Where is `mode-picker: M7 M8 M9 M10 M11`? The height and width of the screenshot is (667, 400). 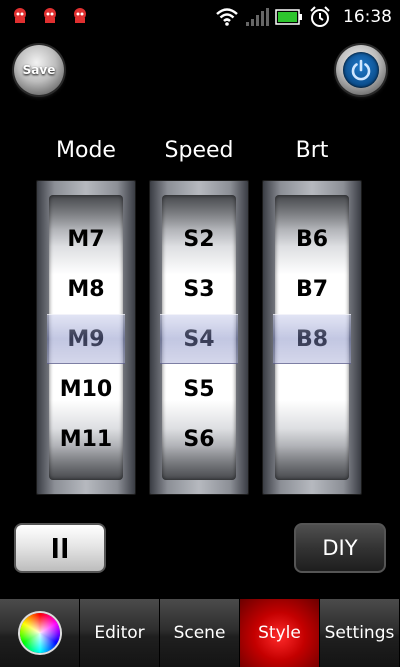
mode-picker: M7 M8 M9 M10 M11 is located at coordinates (86, 337).